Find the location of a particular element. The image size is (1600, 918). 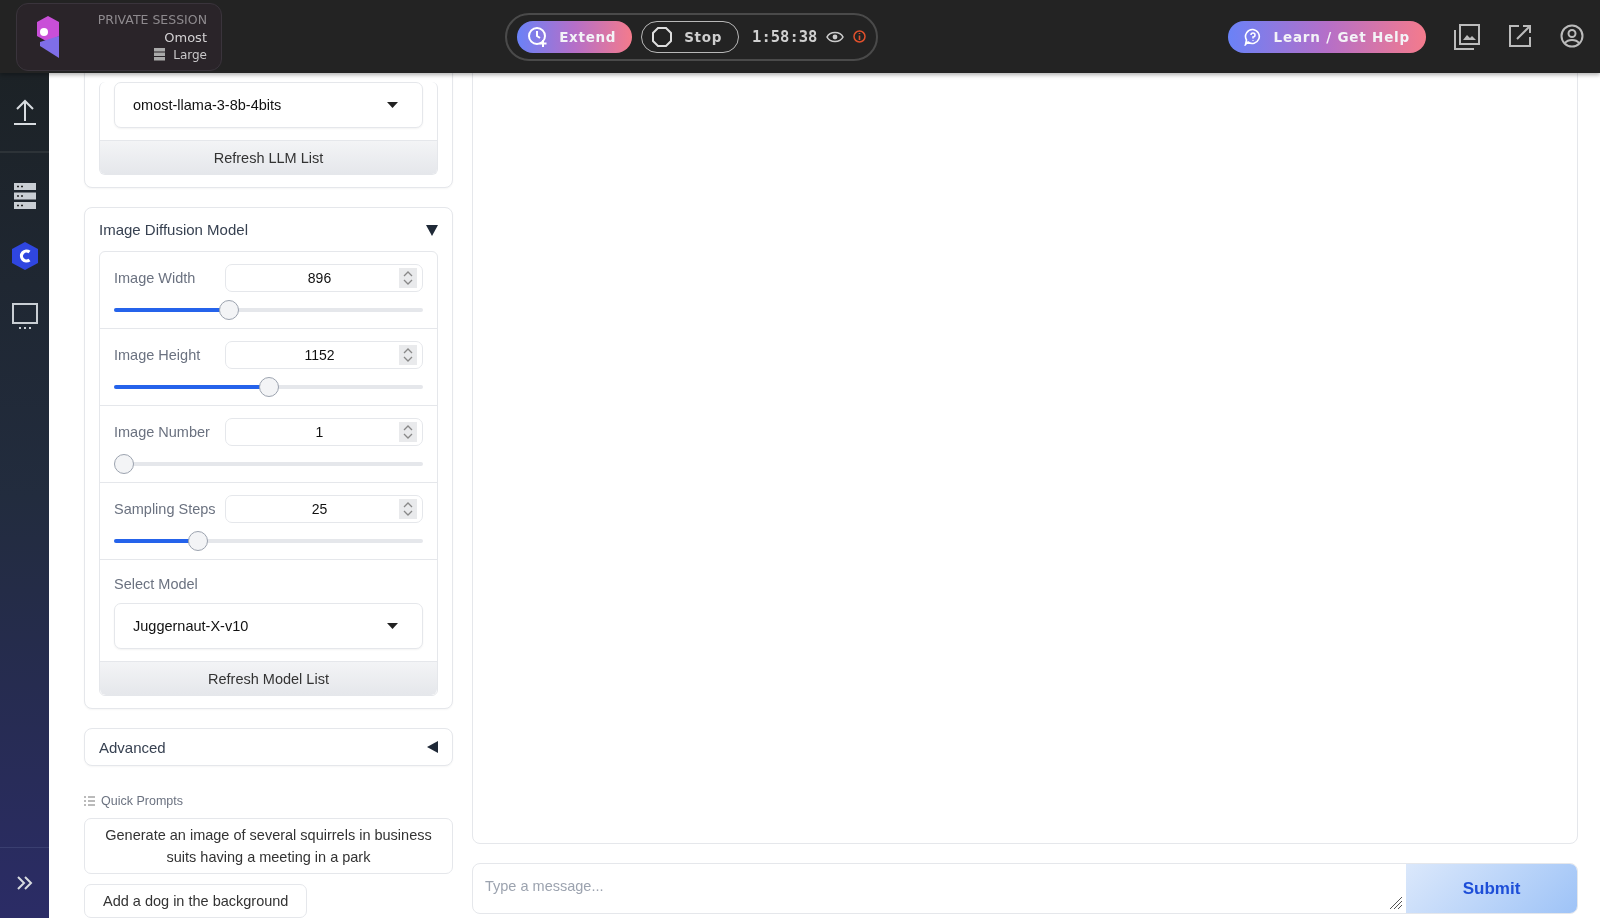

slider-label: Image Height is located at coordinates (157, 355).